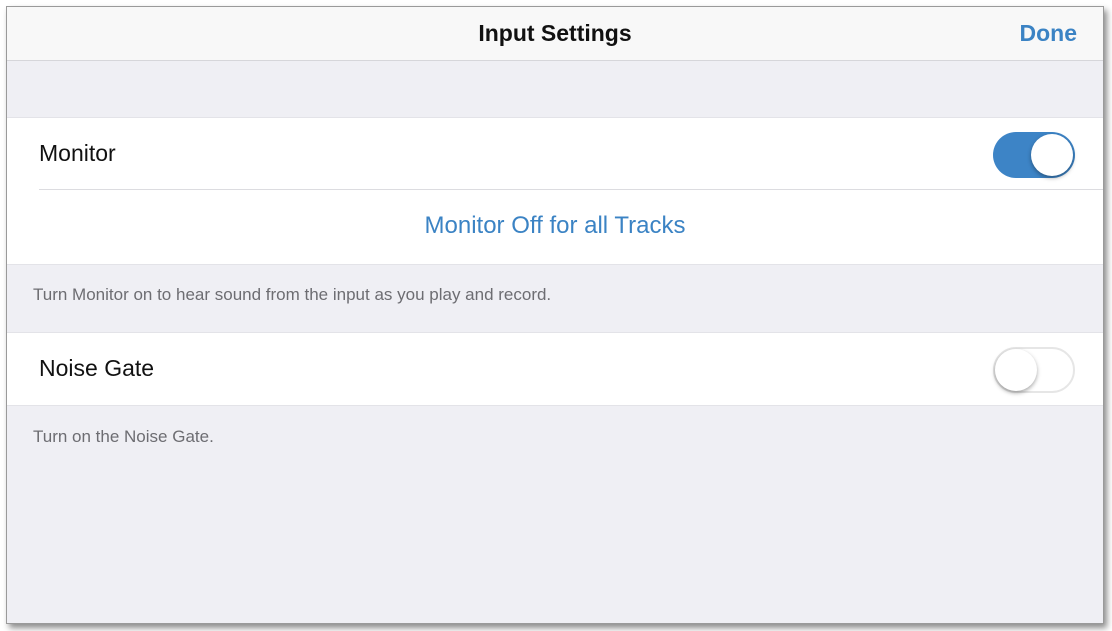 This screenshot has height=631, width=1112. I want to click on noise-gate-footer-text: Turn on the Noise Gate., so click(123, 436).